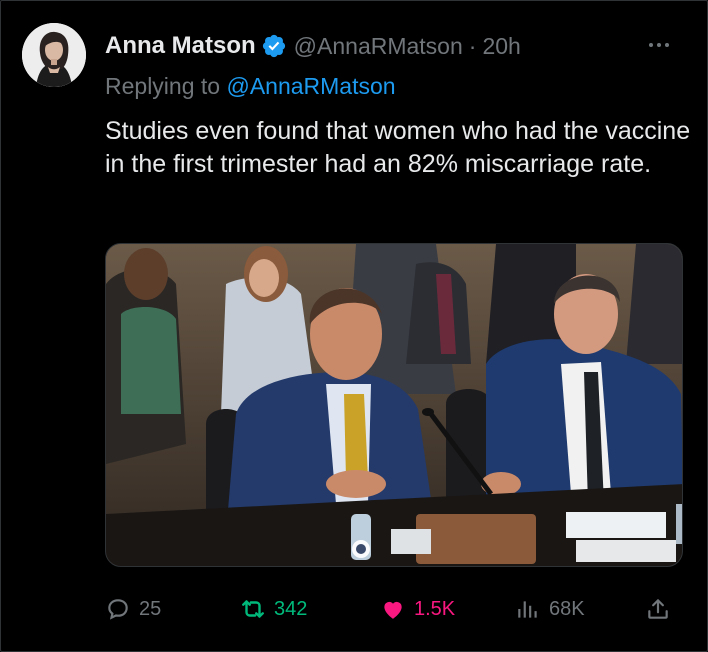 This screenshot has width=708, height=652. I want to click on author-name: Anna Matson, so click(180, 46).